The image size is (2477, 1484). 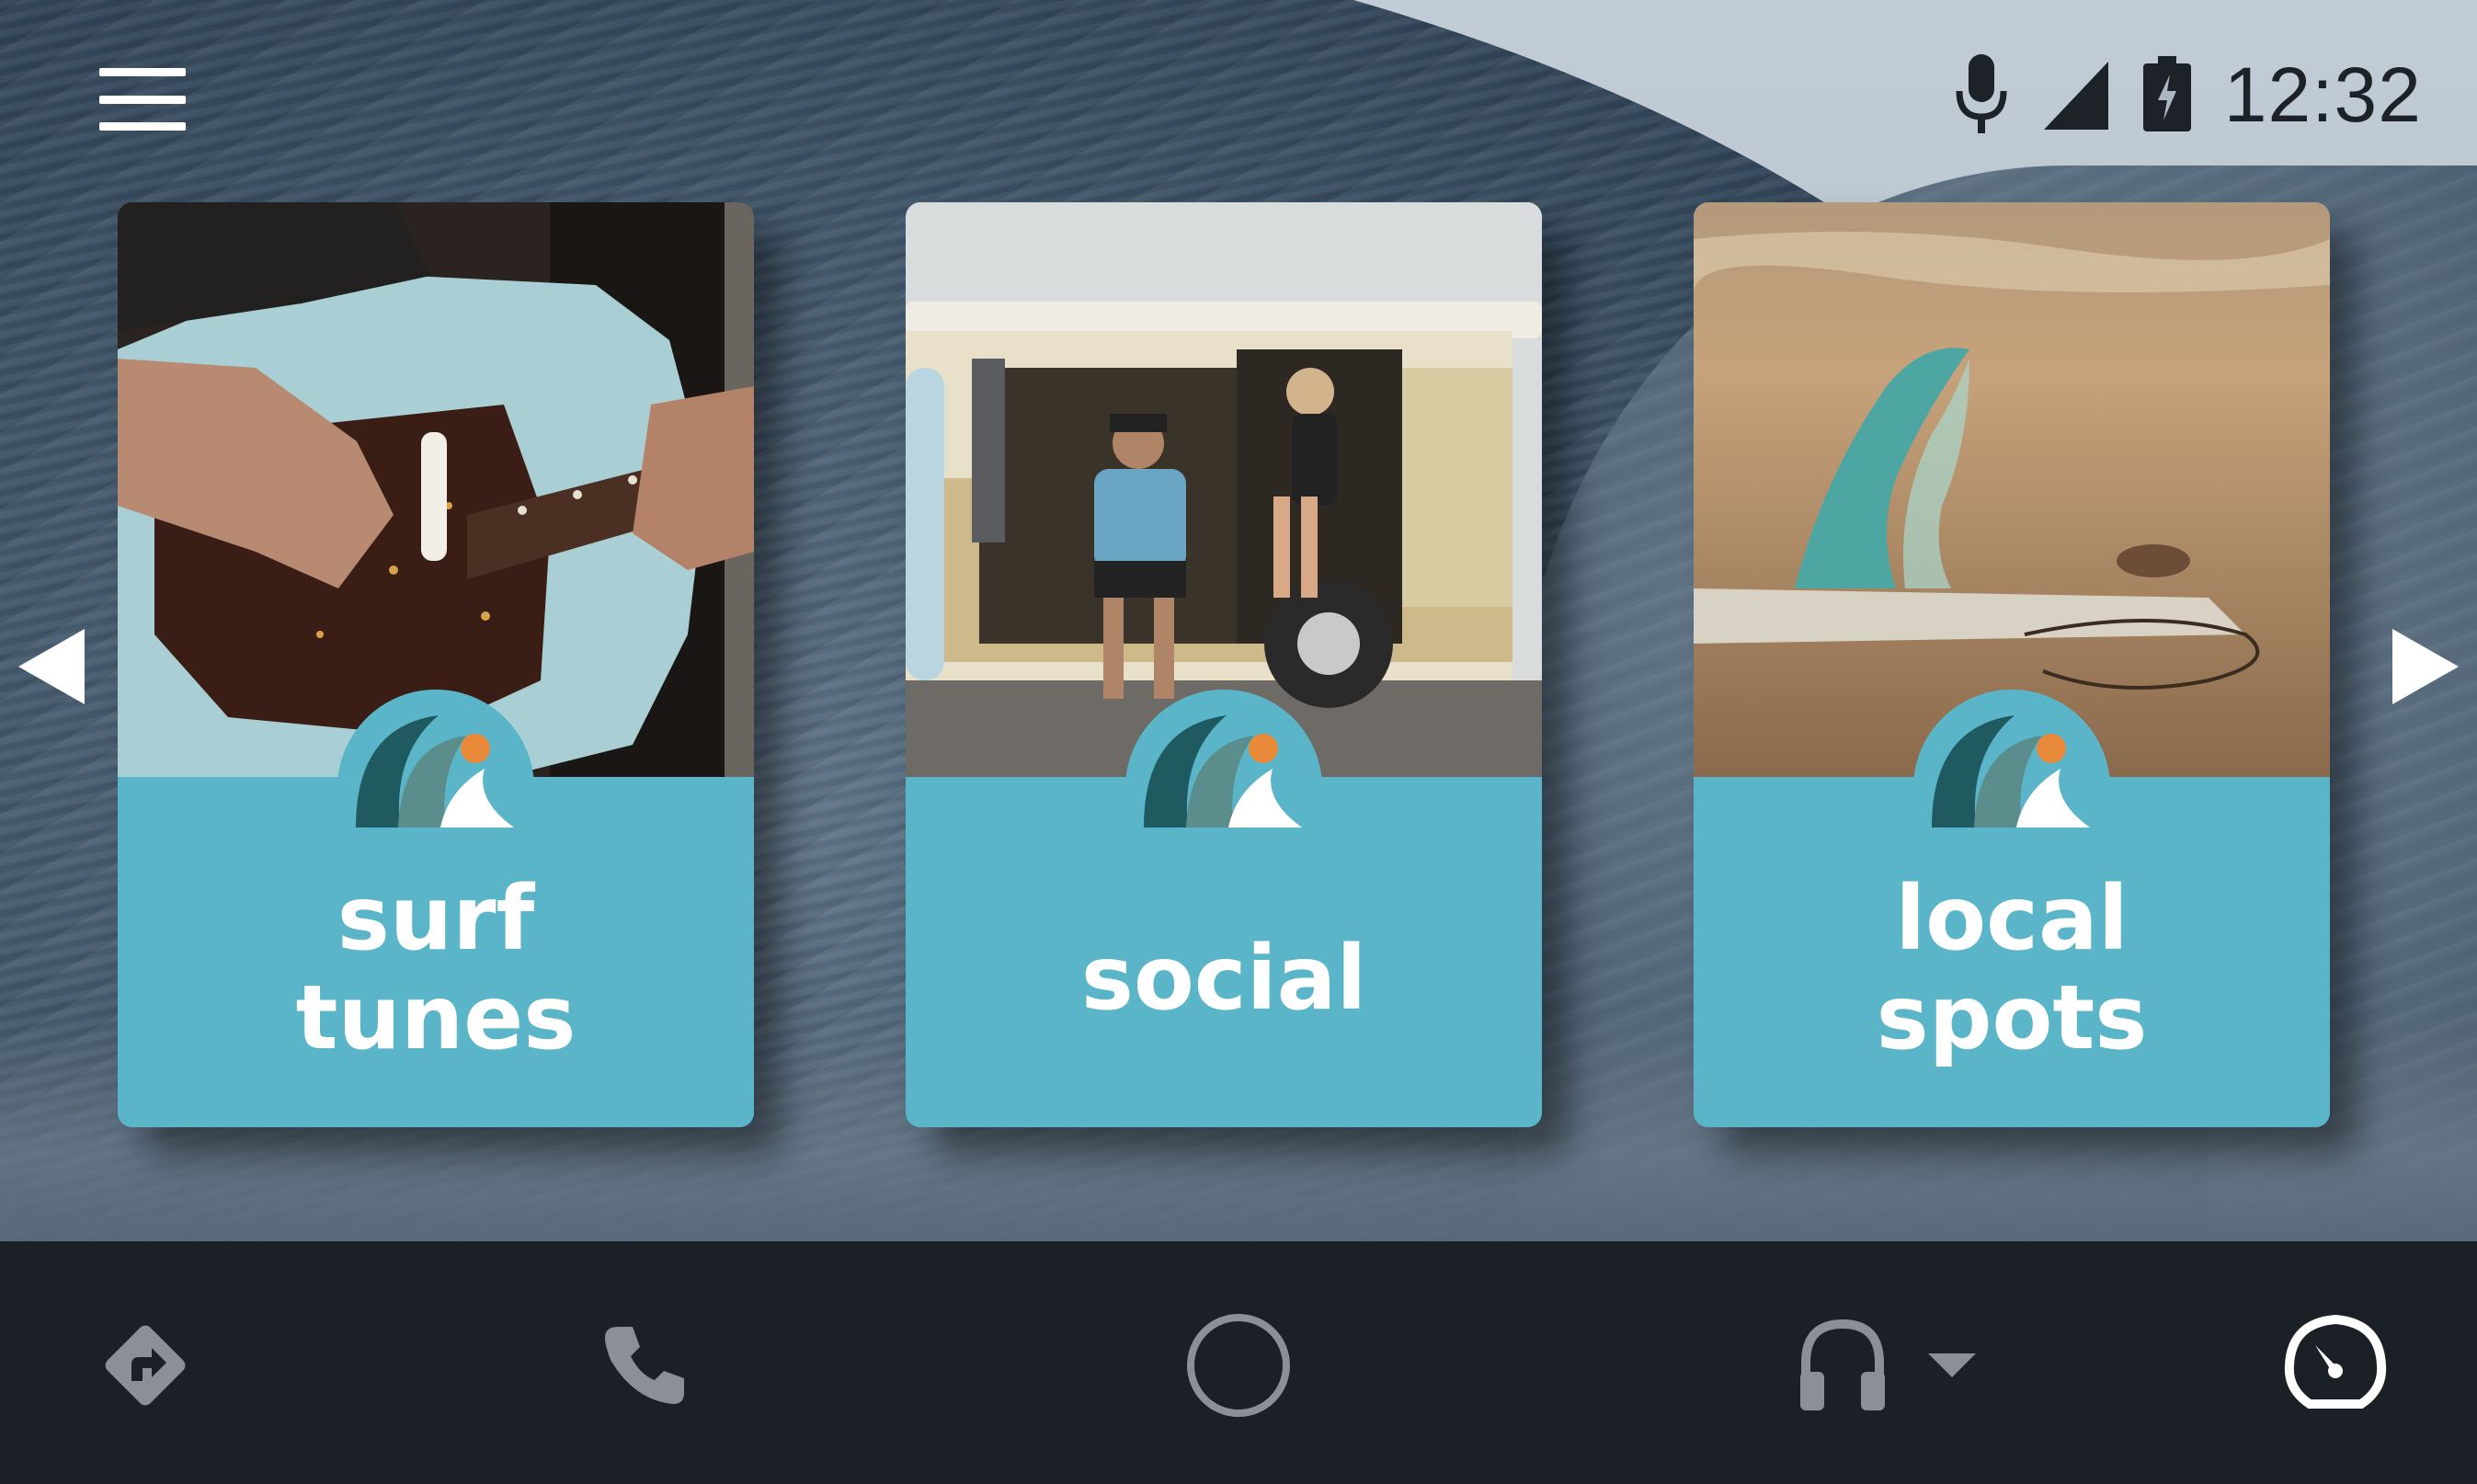 What do you see at coordinates (2335, 1365) in the screenshot?
I see `dashboard-gauge-icon` at bounding box center [2335, 1365].